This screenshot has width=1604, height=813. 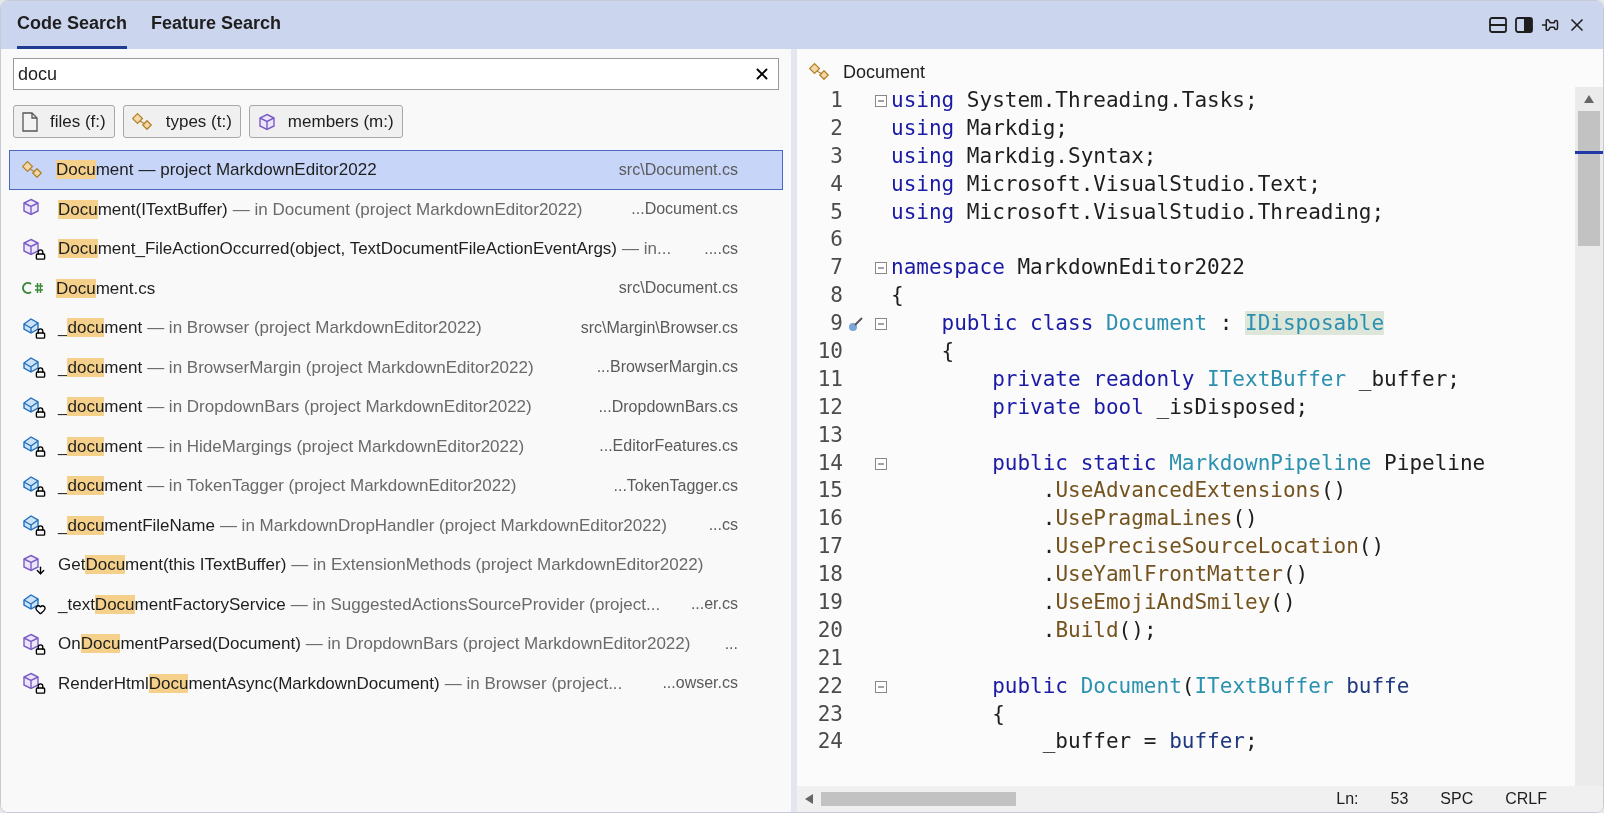 What do you see at coordinates (1130, 685) in the screenshot?
I see `code-token: Document` at bounding box center [1130, 685].